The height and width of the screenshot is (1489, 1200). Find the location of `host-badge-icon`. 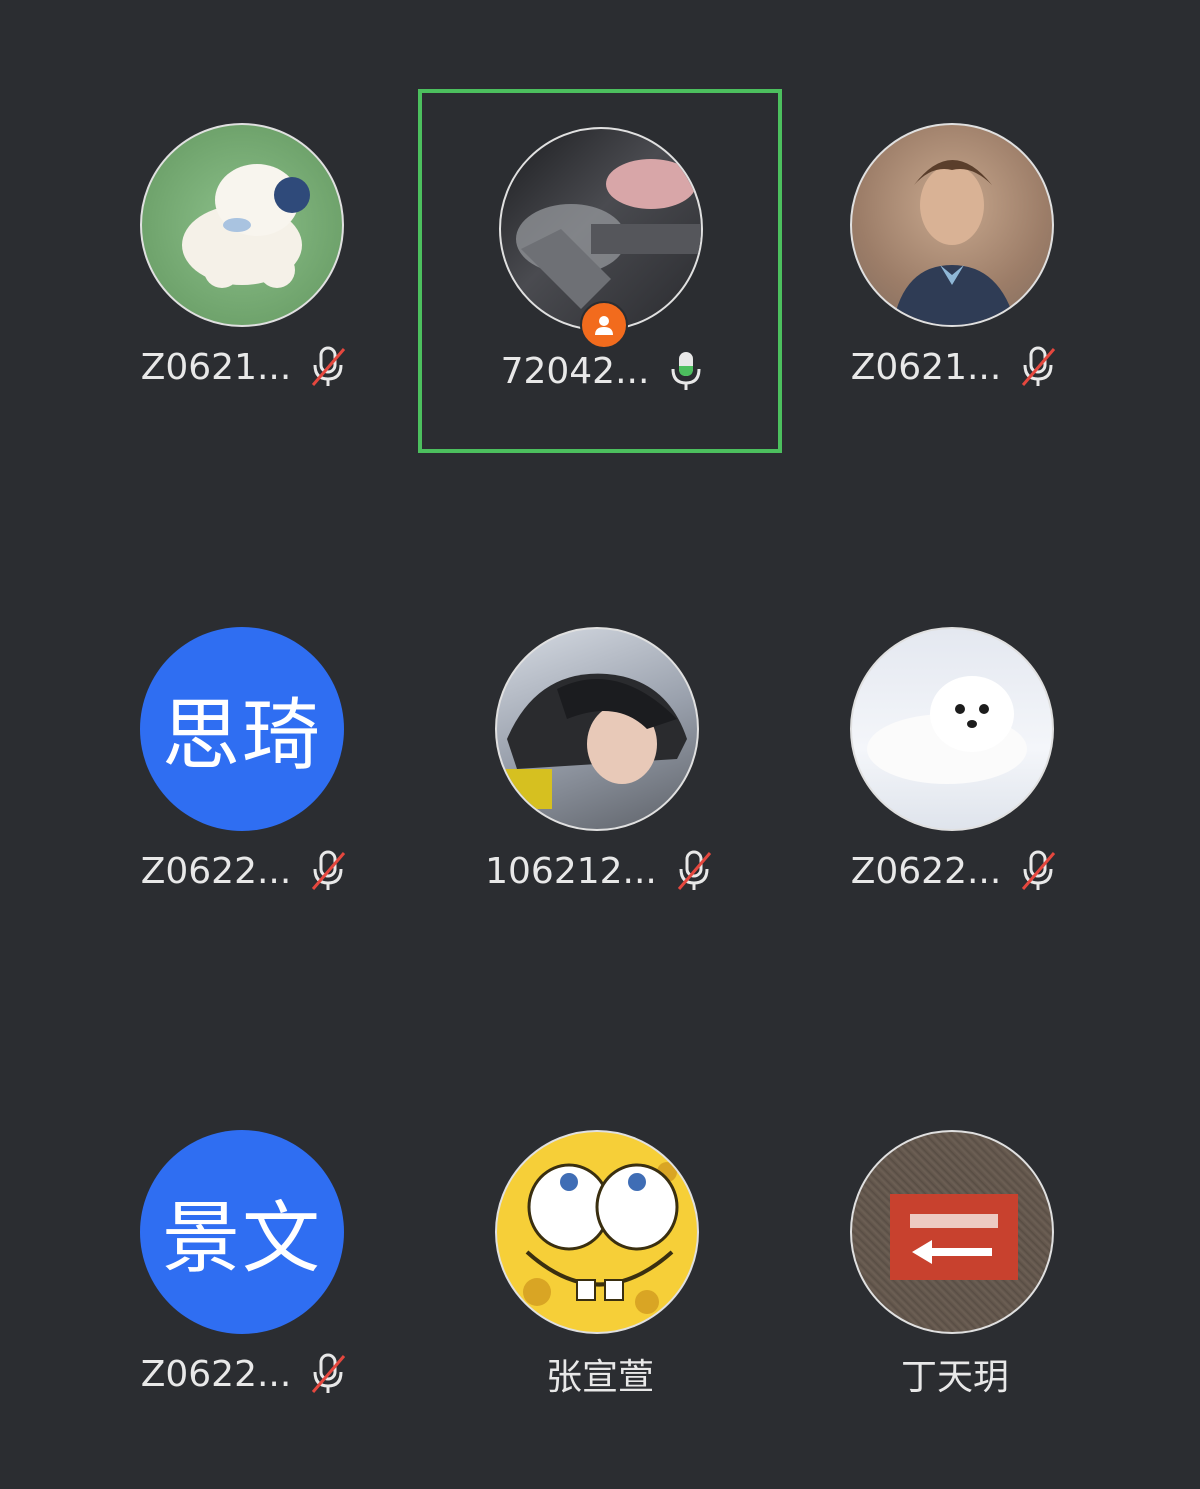

host-badge-icon is located at coordinates (604, 325).